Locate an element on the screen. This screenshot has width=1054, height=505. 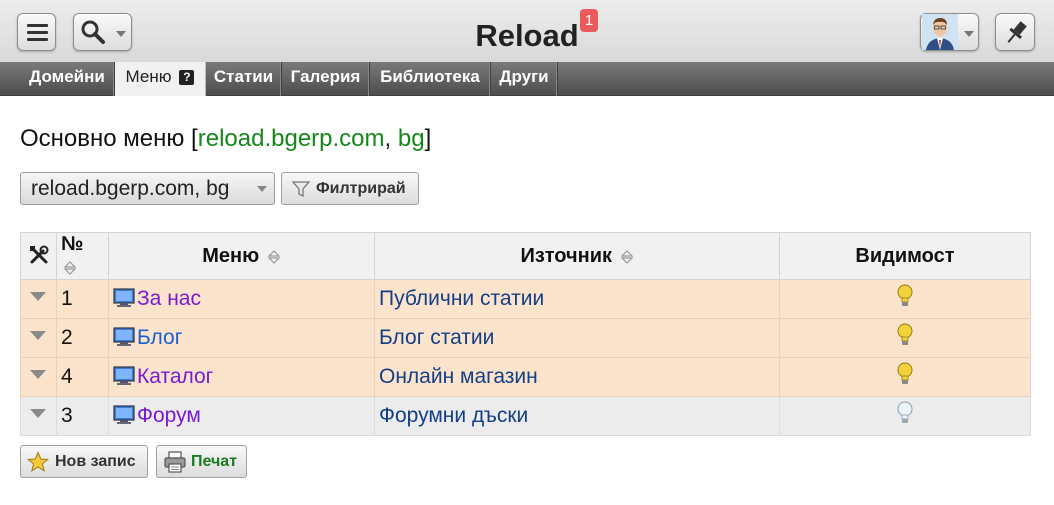
title-prefix: Основно меню [ is located at coordinates (109, 138).